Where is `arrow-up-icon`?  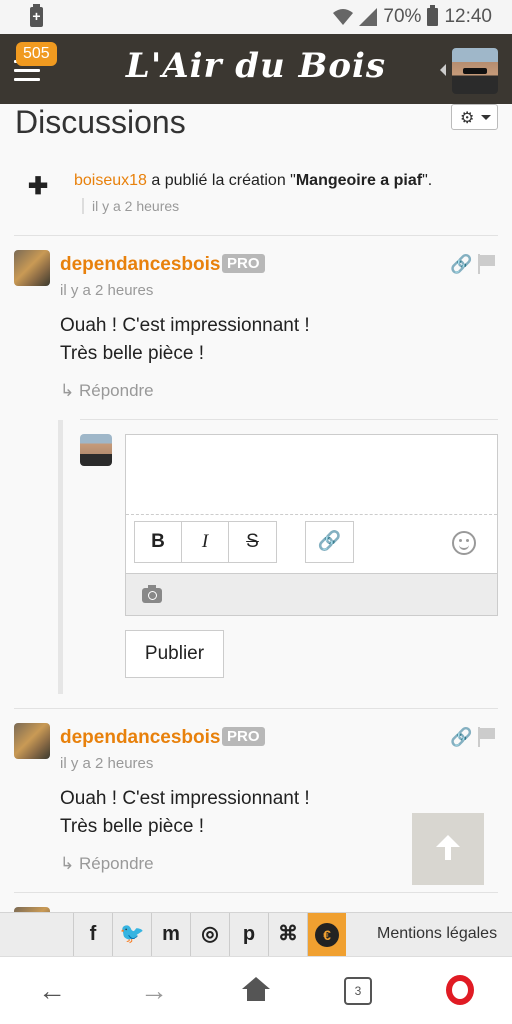
arrow-up-icon is located at coordinates (448, 848).